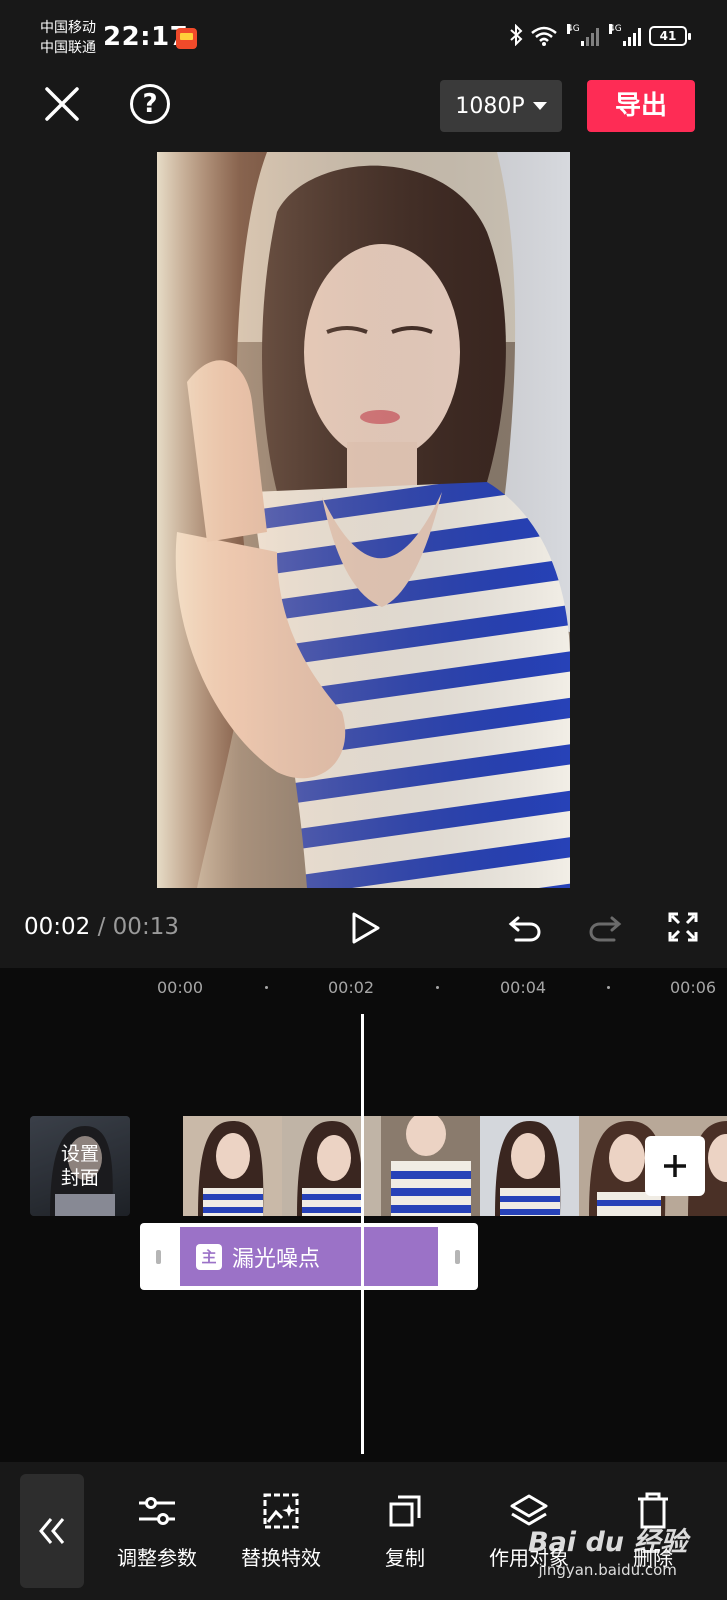  What do you see at coordinates (79, 1178) in the screenshot?
I see `cover-label-line-2: 封面` at bounding box center [79, 1178].